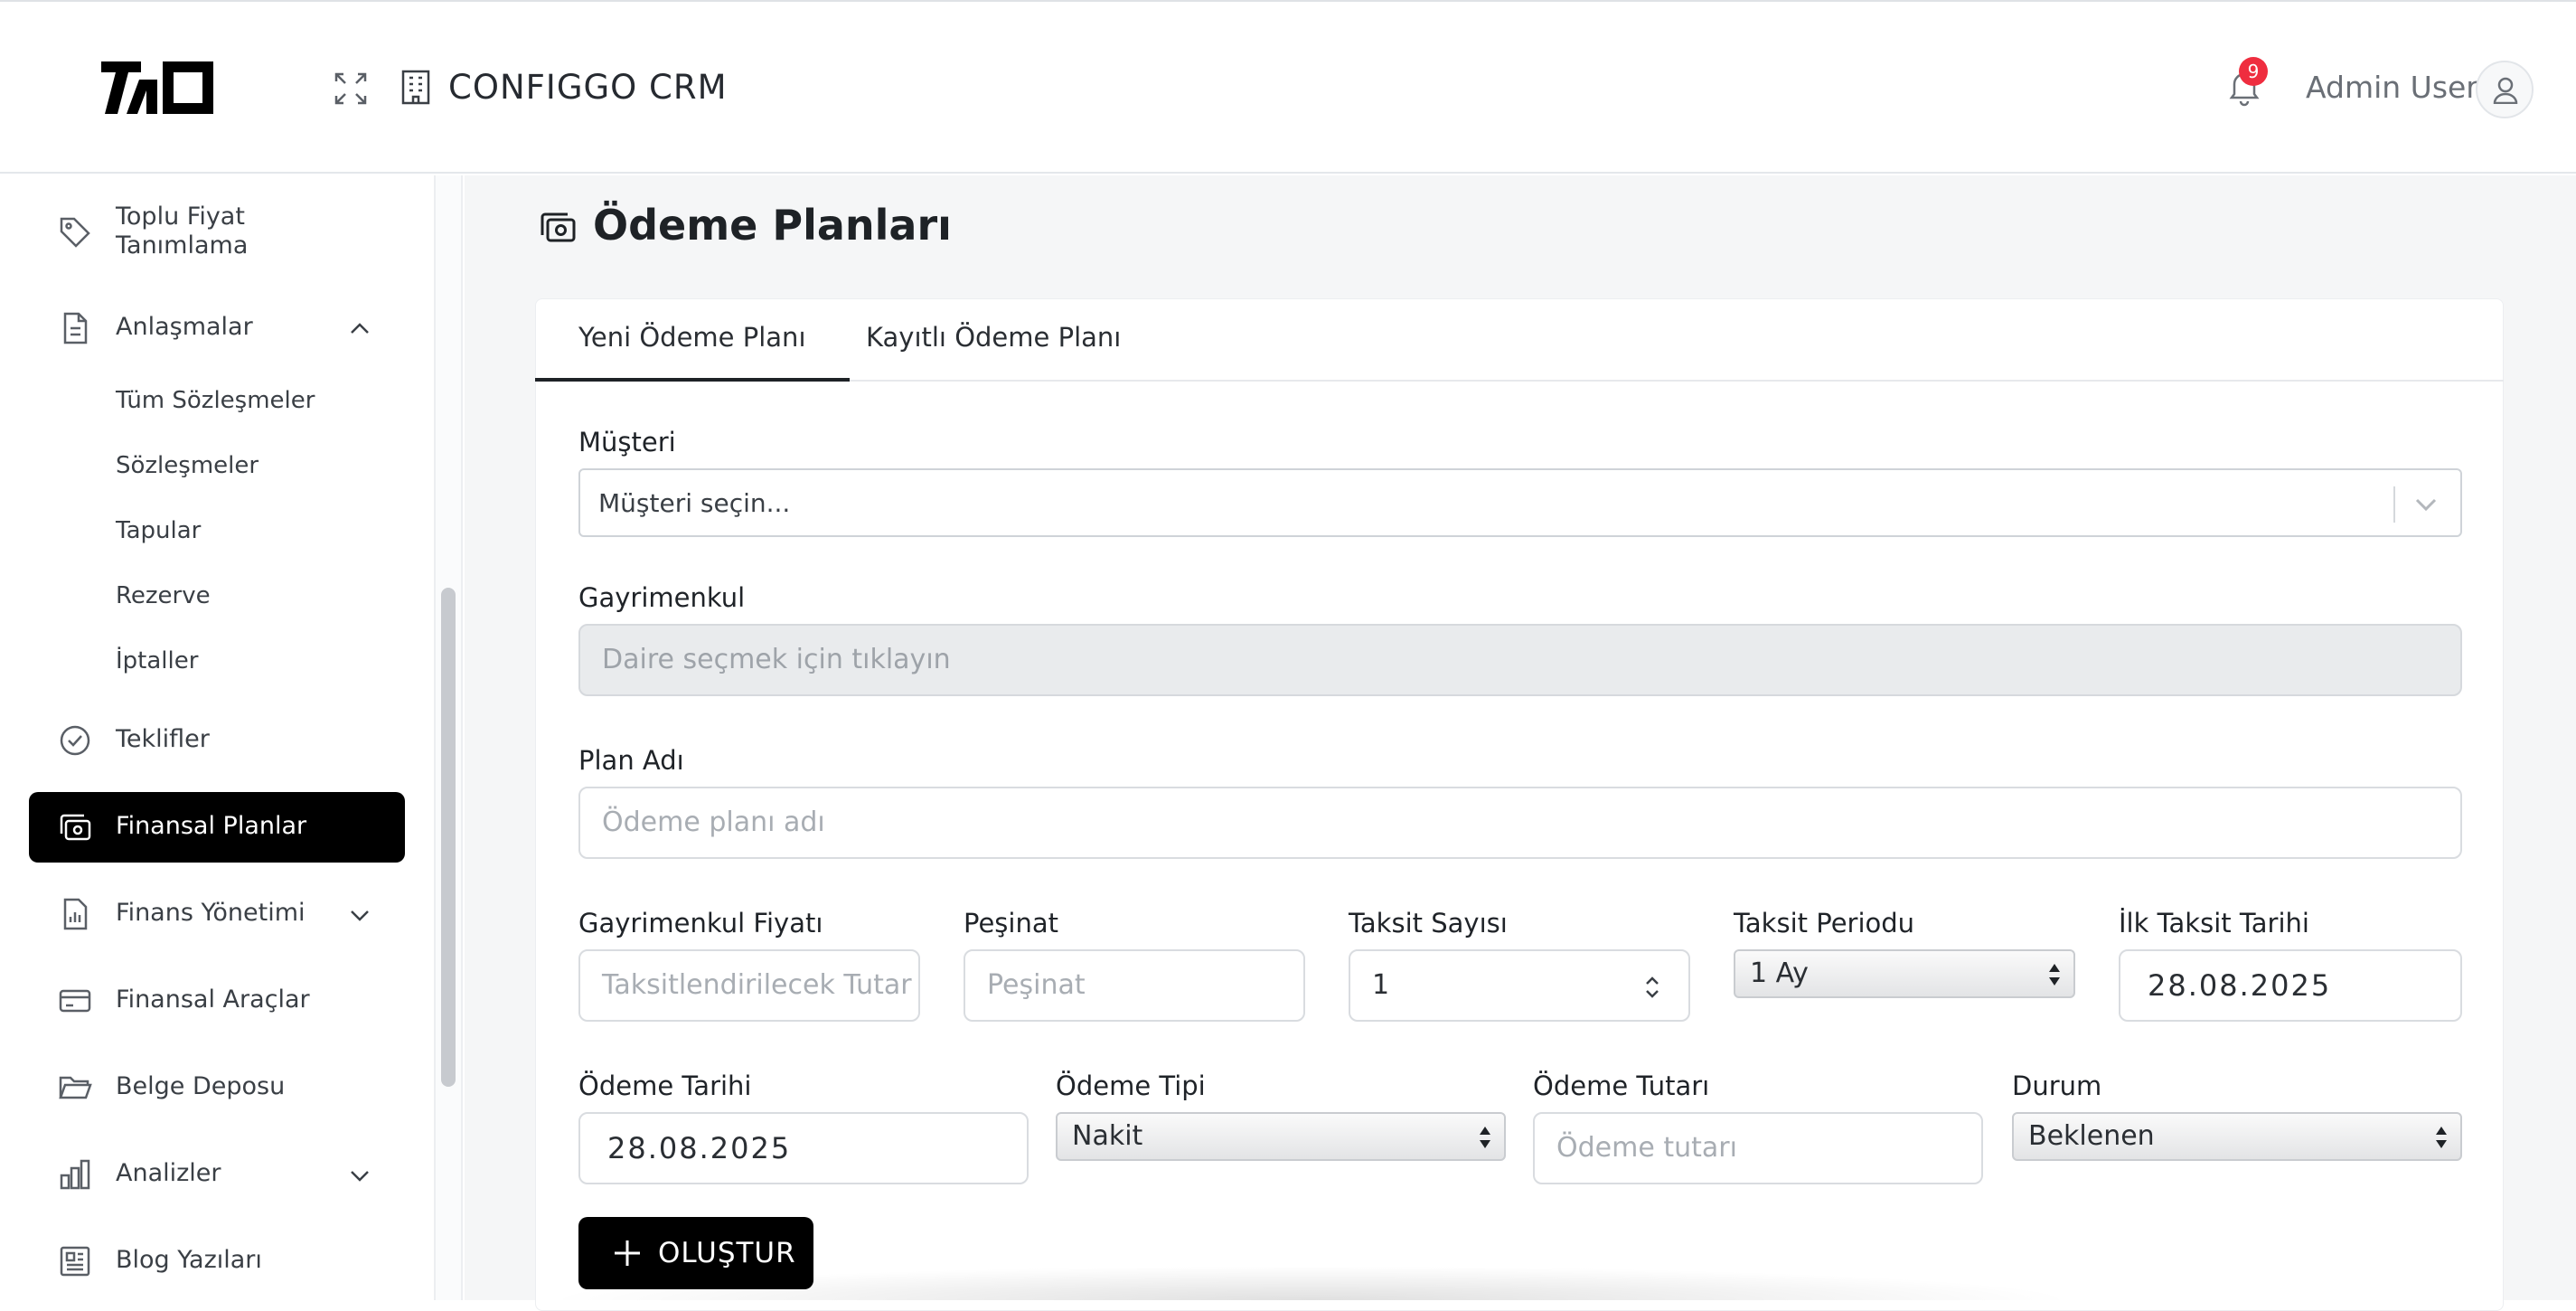 This screenshot has width=2576, height=1311. I want to click on card-icon, so click(75, 1001).